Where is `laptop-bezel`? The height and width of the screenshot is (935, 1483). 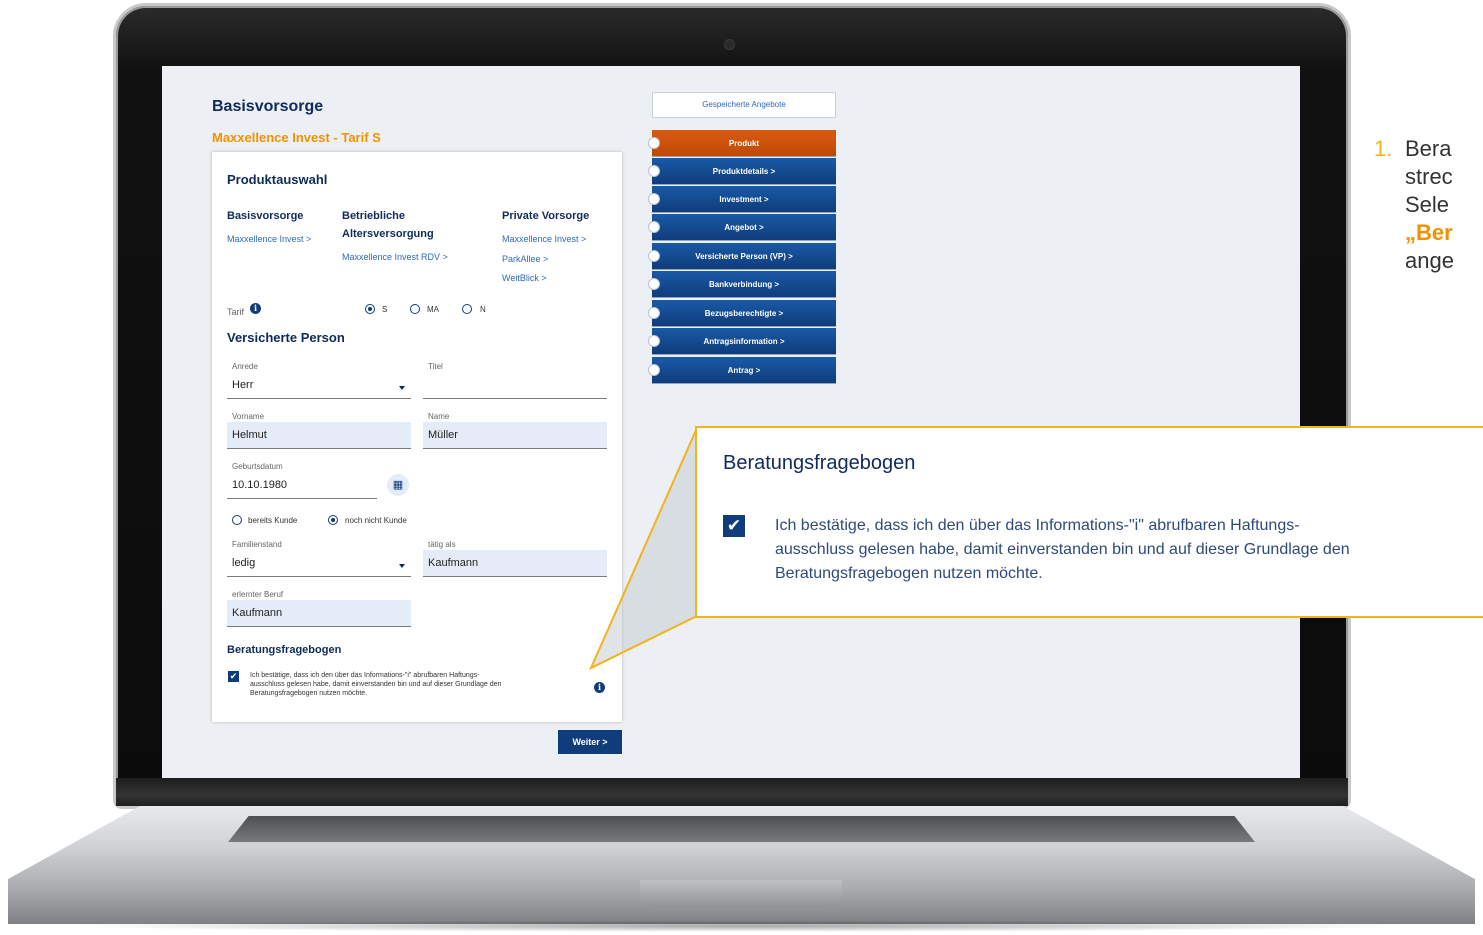
laptop-bezel is located at coordinates (732, 792).